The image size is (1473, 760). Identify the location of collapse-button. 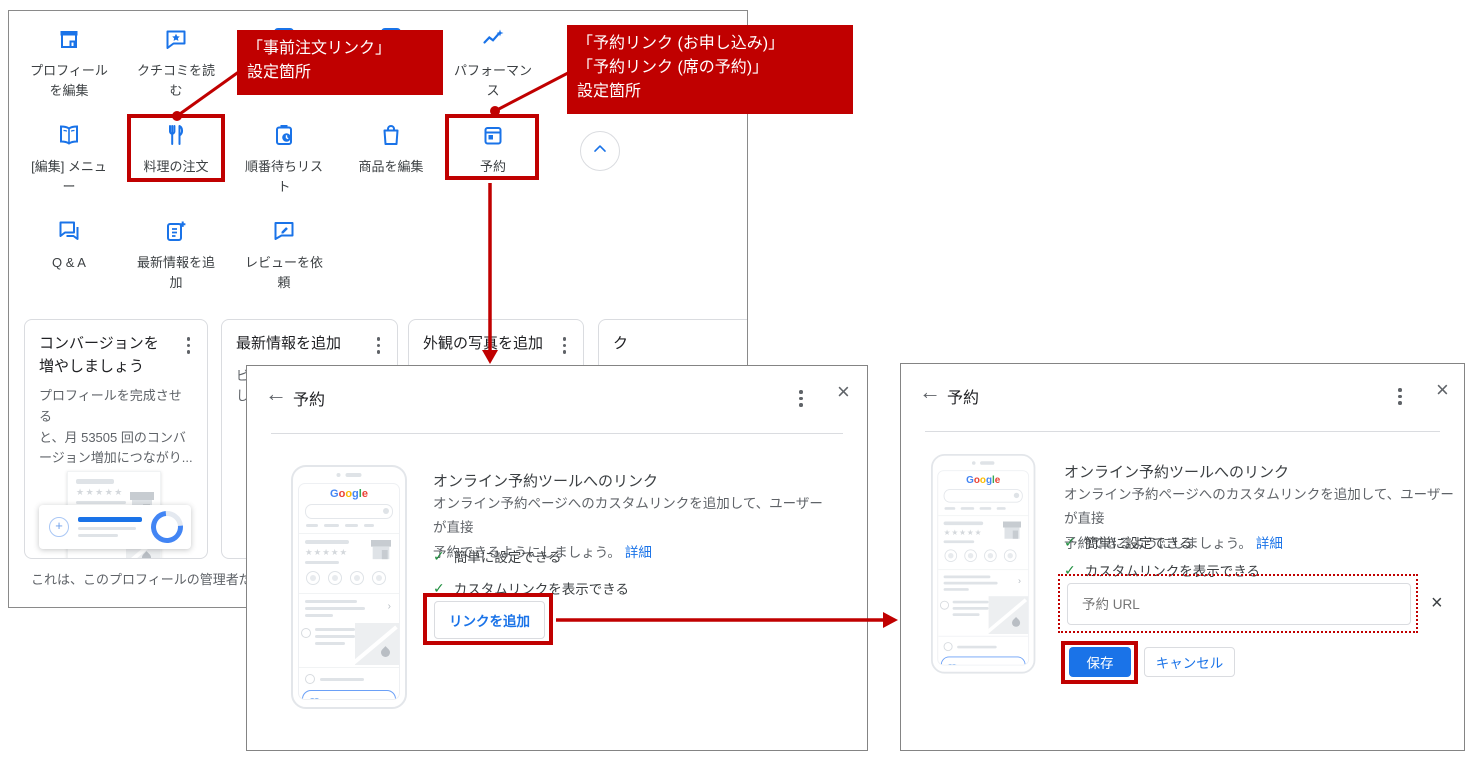
(600, 151).